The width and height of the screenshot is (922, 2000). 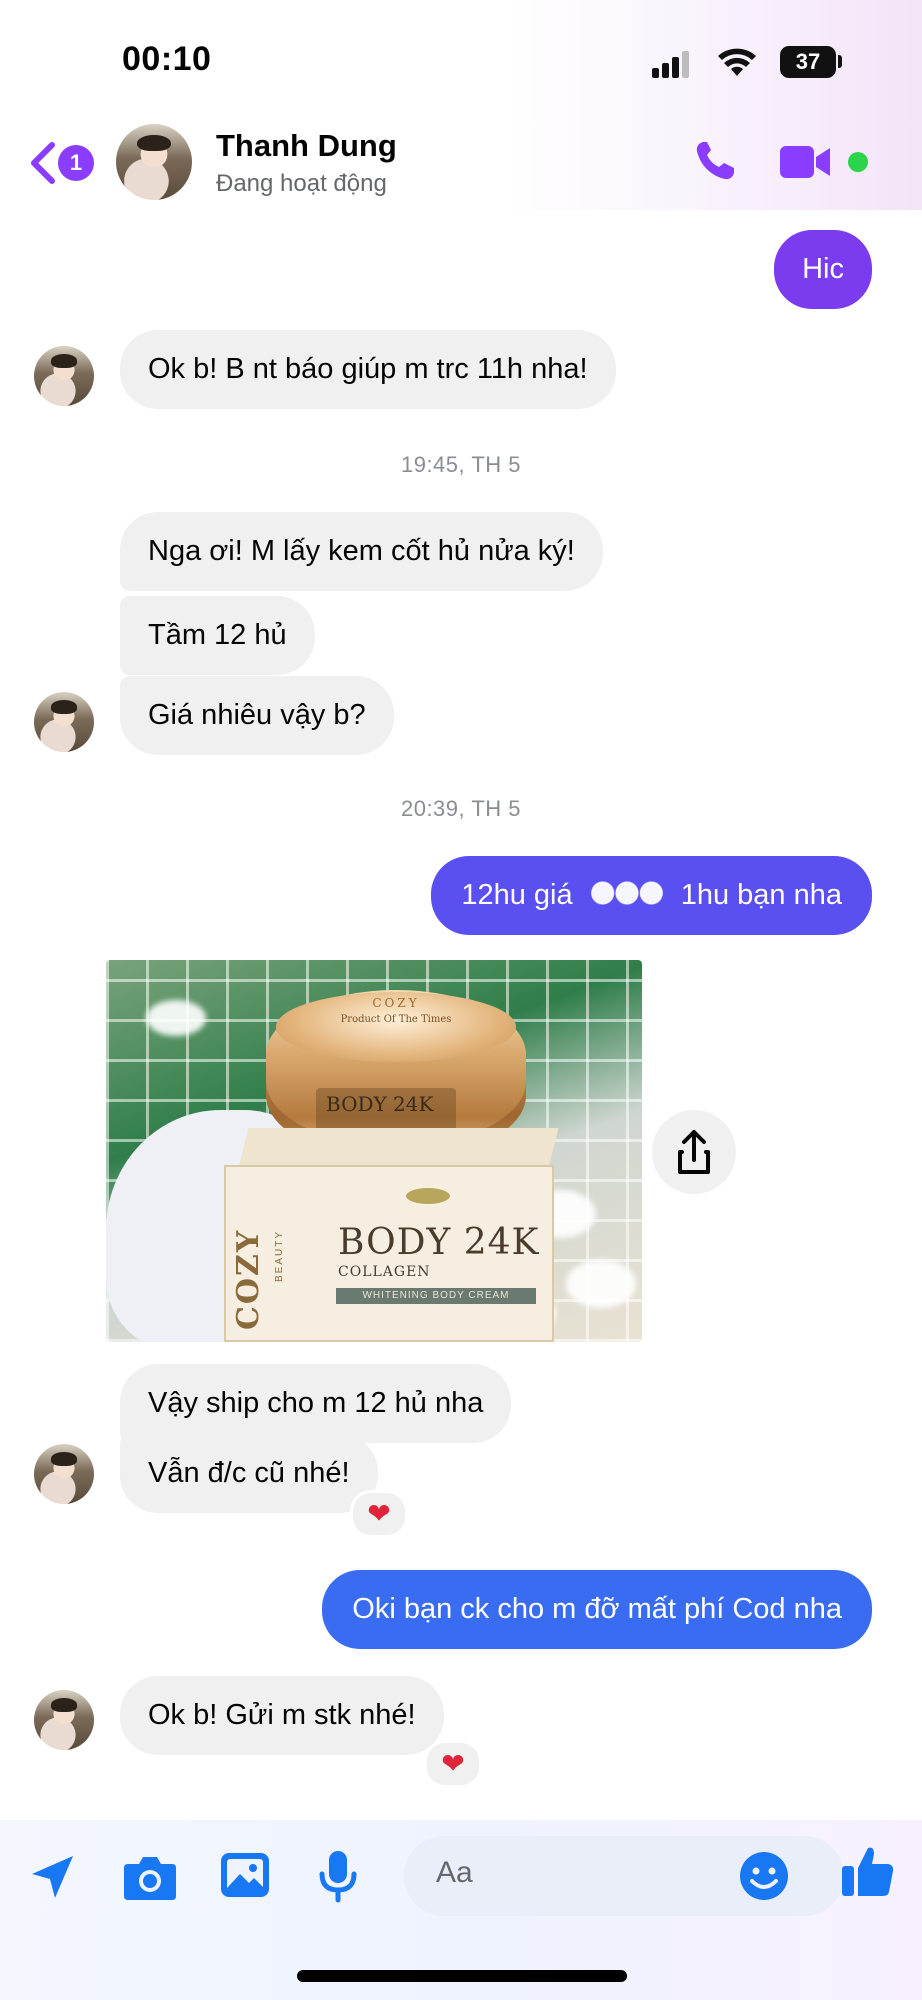 What do you see at coordinates (306, 146) in the screenshot?
I see `contact-name: Thanh Dung` at bounding box center [306, 146].